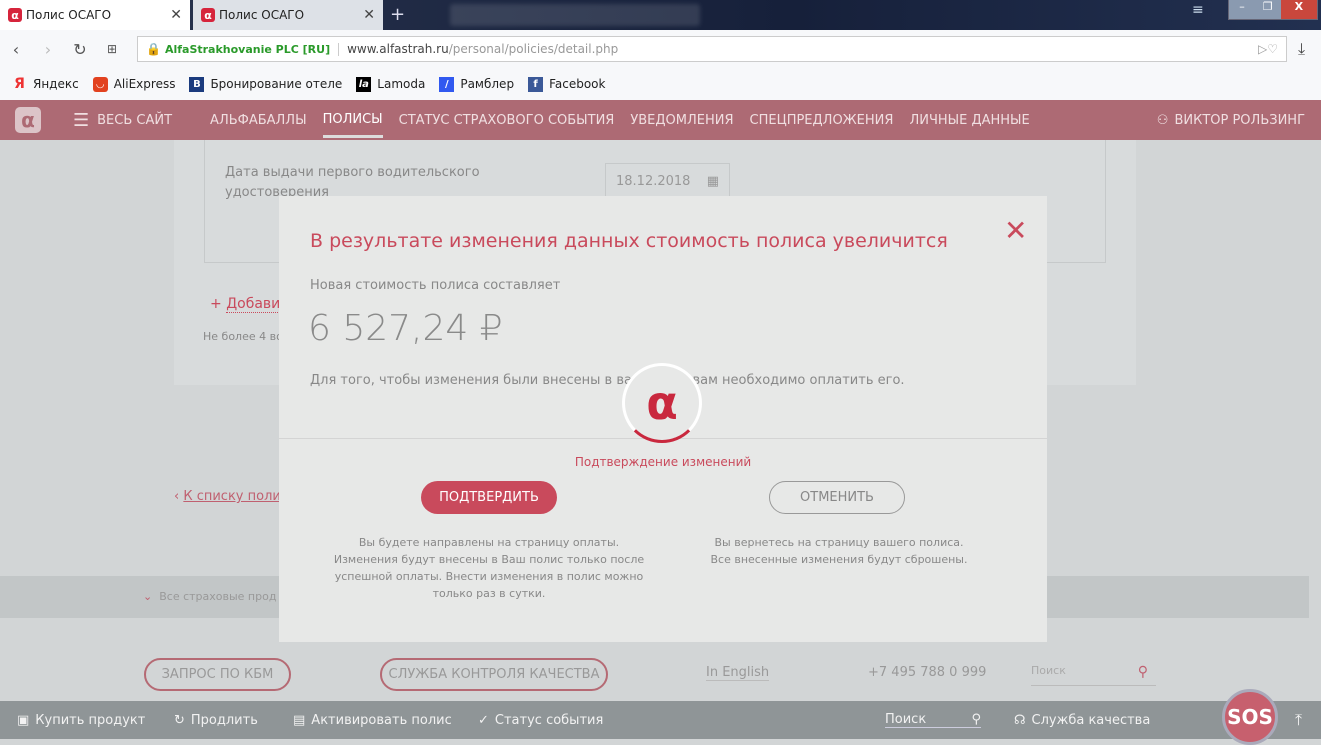 This screenshot has width=1321, height=745. Describe the element at coordinates (1242, 9) in the screenshot. I see `minimize-button: –` at that location.